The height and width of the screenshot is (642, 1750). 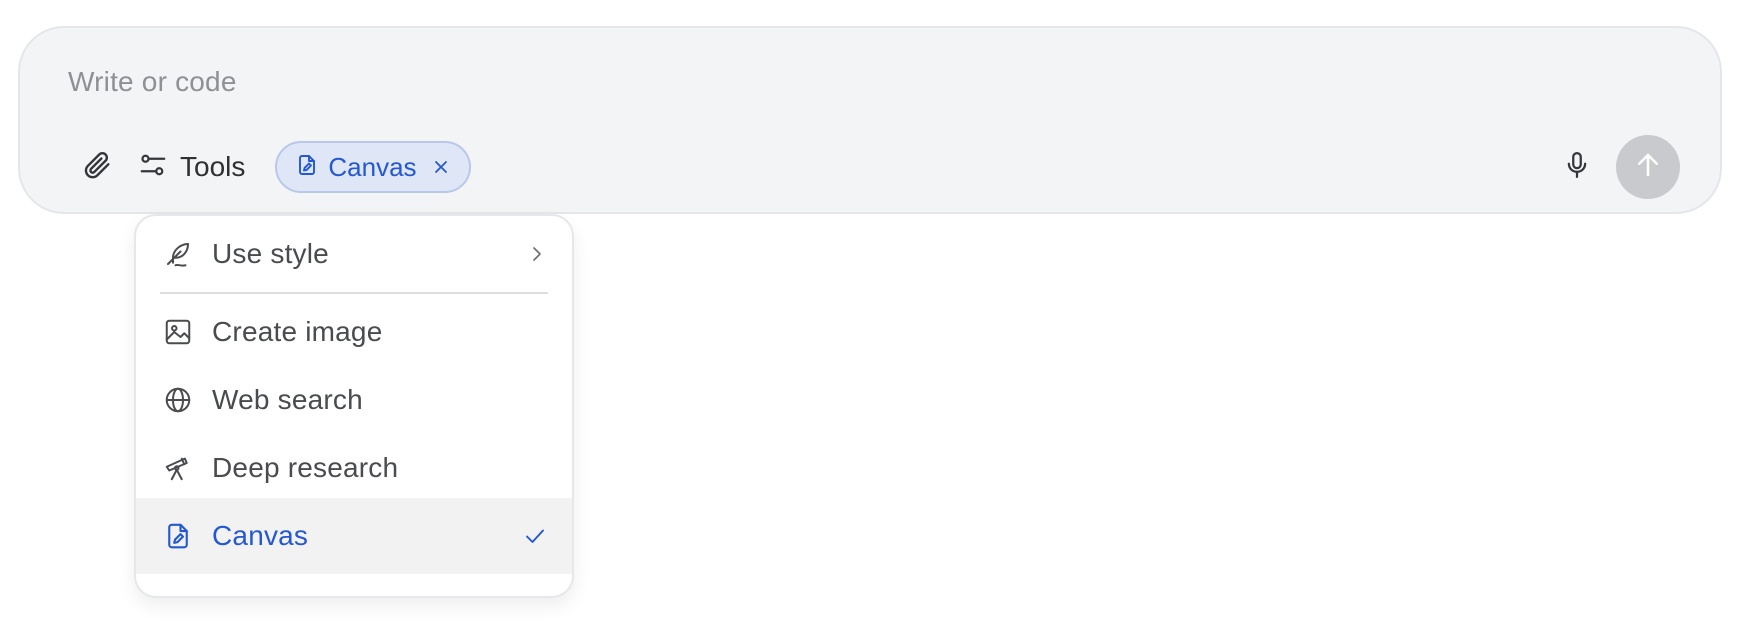 I want to click on telescope-icon, so click(x=178, y=468).